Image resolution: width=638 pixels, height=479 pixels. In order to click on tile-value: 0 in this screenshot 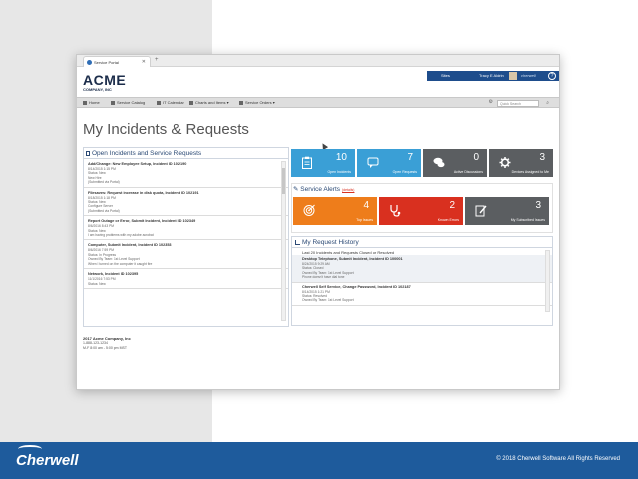, I will do `click(476, 157)`.